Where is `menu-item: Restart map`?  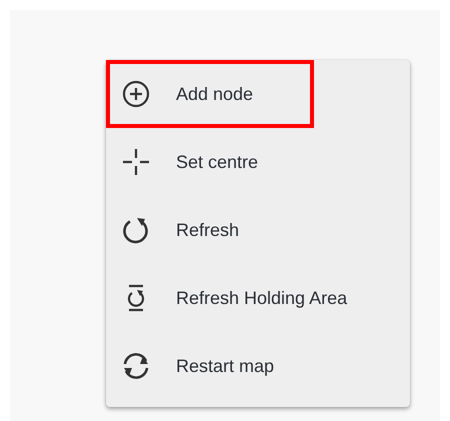
menu-item: Restart map is located at coordinates (258, 366).